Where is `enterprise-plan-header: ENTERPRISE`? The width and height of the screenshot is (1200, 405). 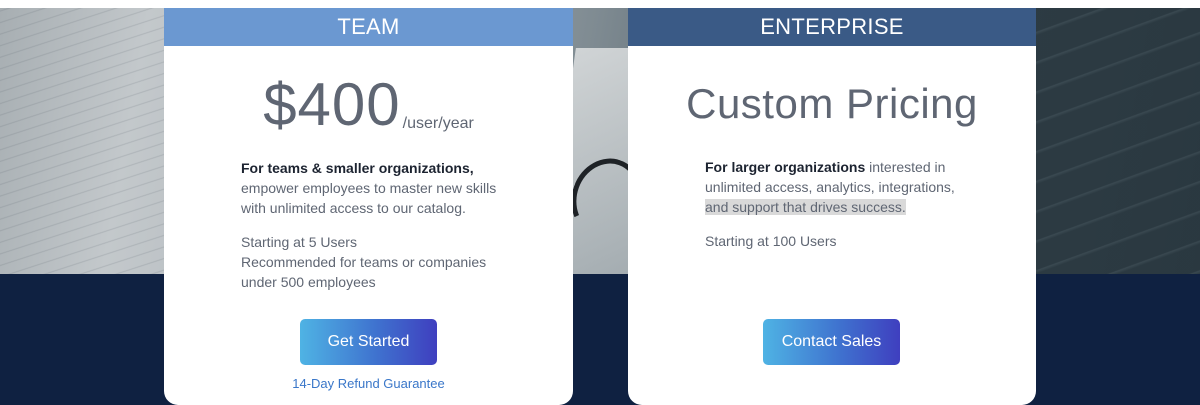
enterprise-plan-header: ENTERPRISE is located at coordinates (832, 27).